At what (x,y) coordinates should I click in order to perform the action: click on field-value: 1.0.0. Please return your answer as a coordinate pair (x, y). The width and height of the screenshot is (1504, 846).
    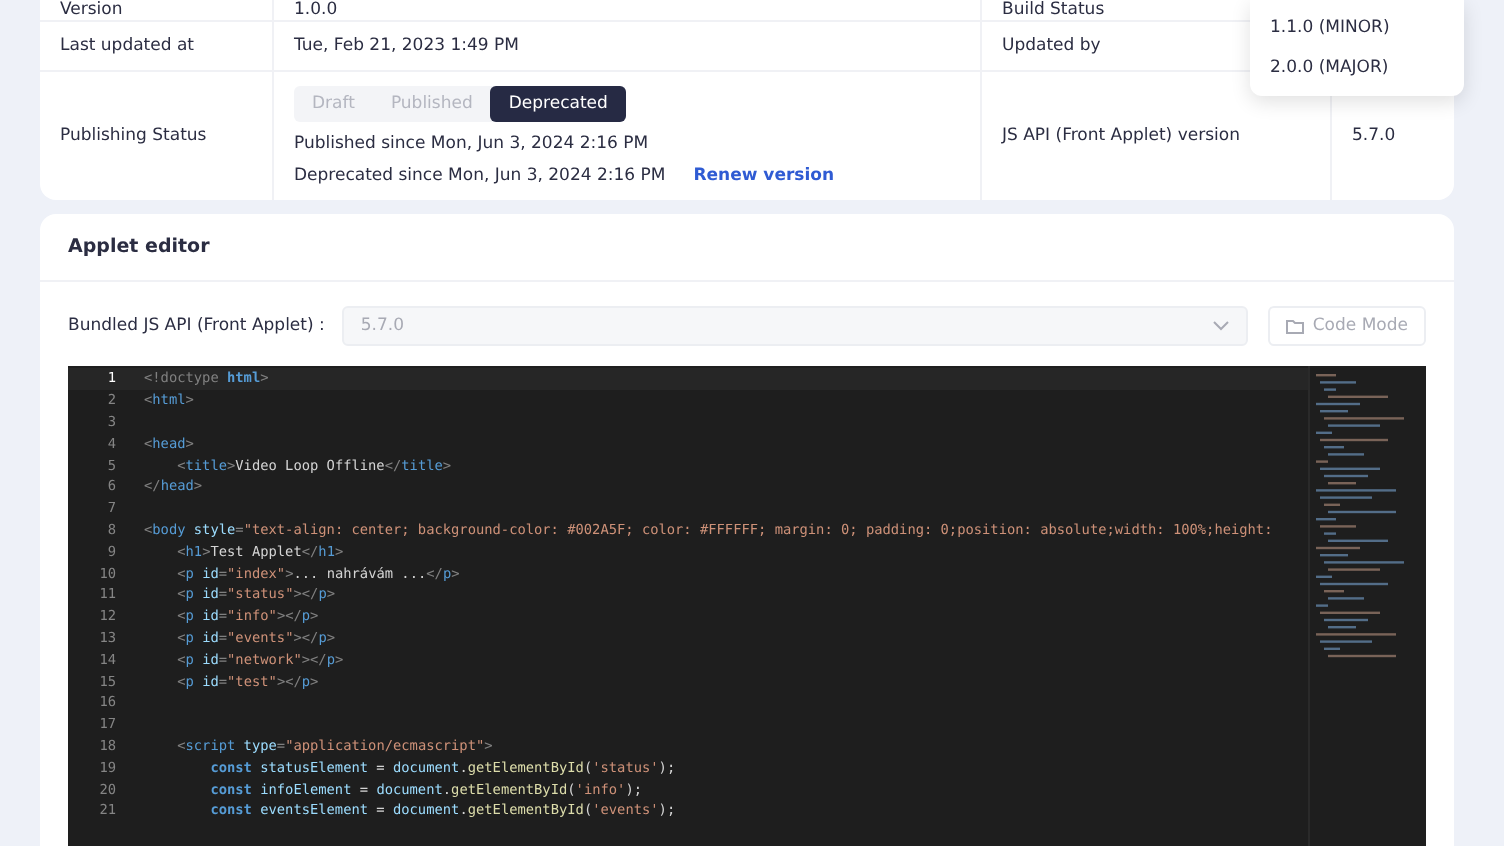
    Looking at the image, I should click on (317, 10).